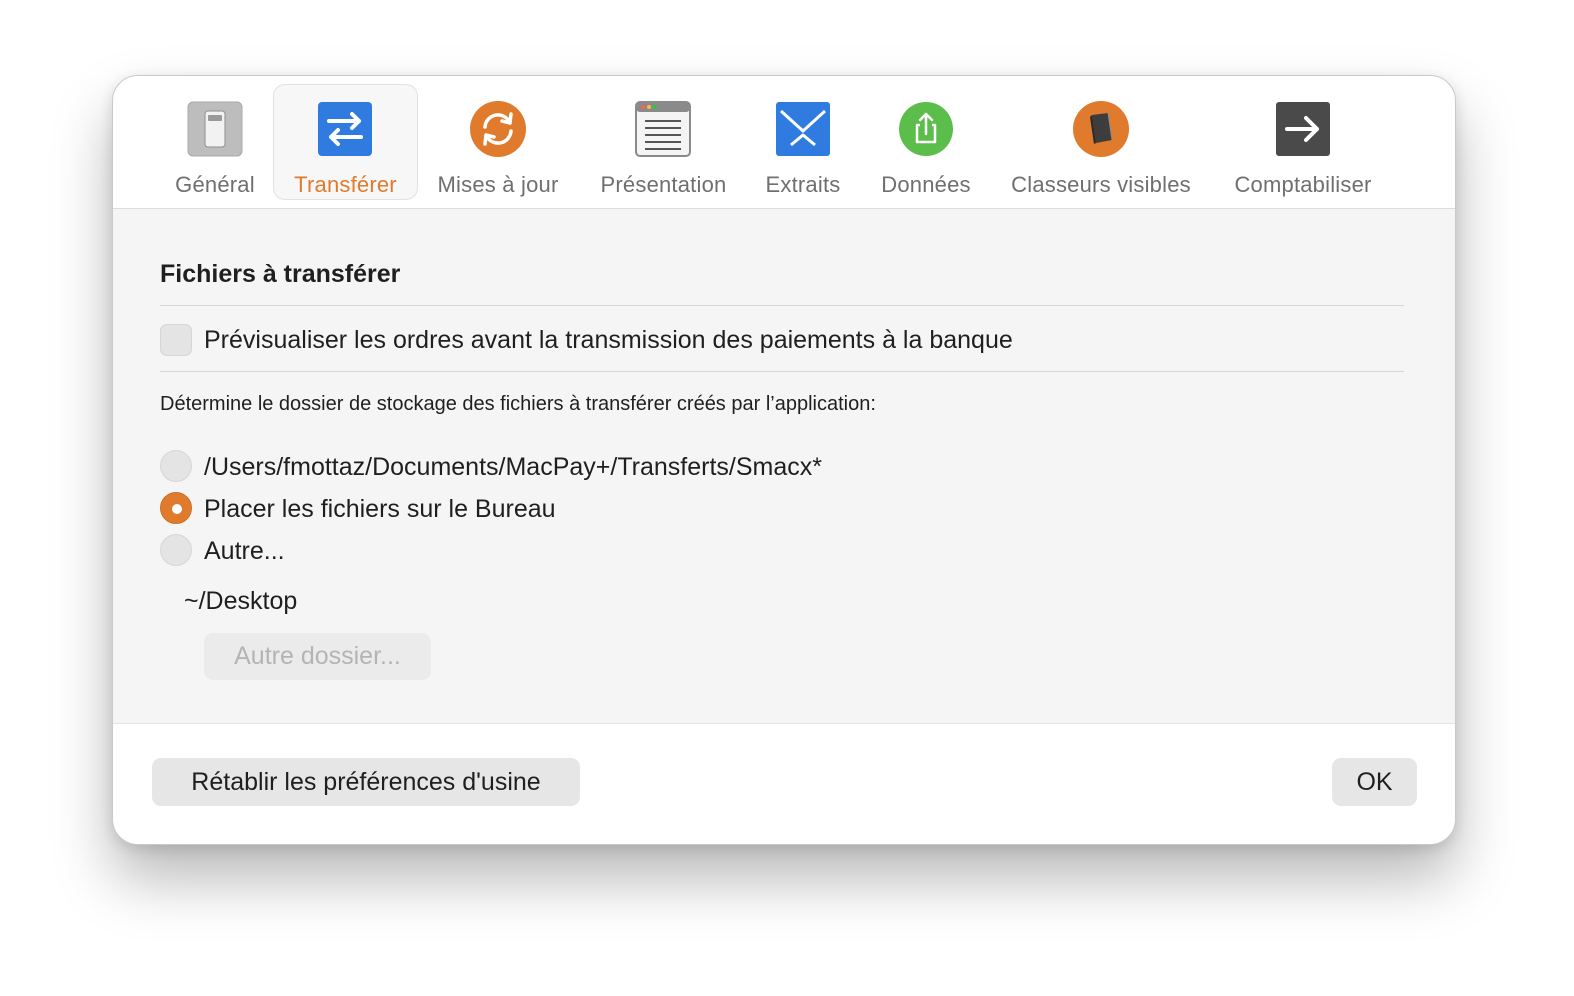 Image resolution: width=1574 pixels, height=996 pixels. I want to click on radio-desktop, so click(176, 508).